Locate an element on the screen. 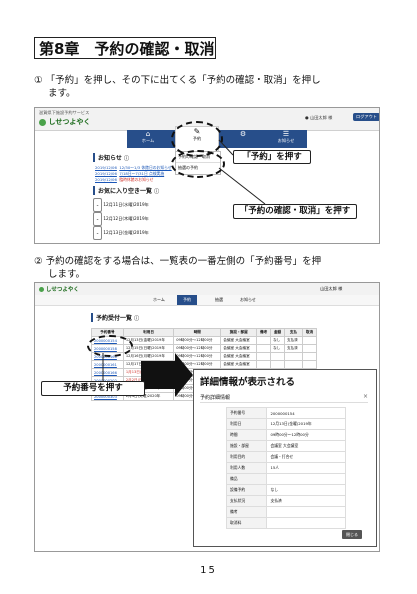  detail-row: 備品 is located at coordinates (285, 479).